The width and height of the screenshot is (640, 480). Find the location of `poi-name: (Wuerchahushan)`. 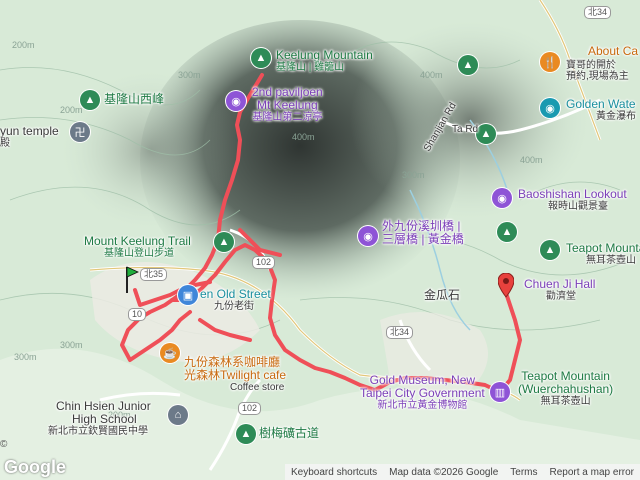

poi-name: (Wuerchahushan) is located at coordinates (566, 389).